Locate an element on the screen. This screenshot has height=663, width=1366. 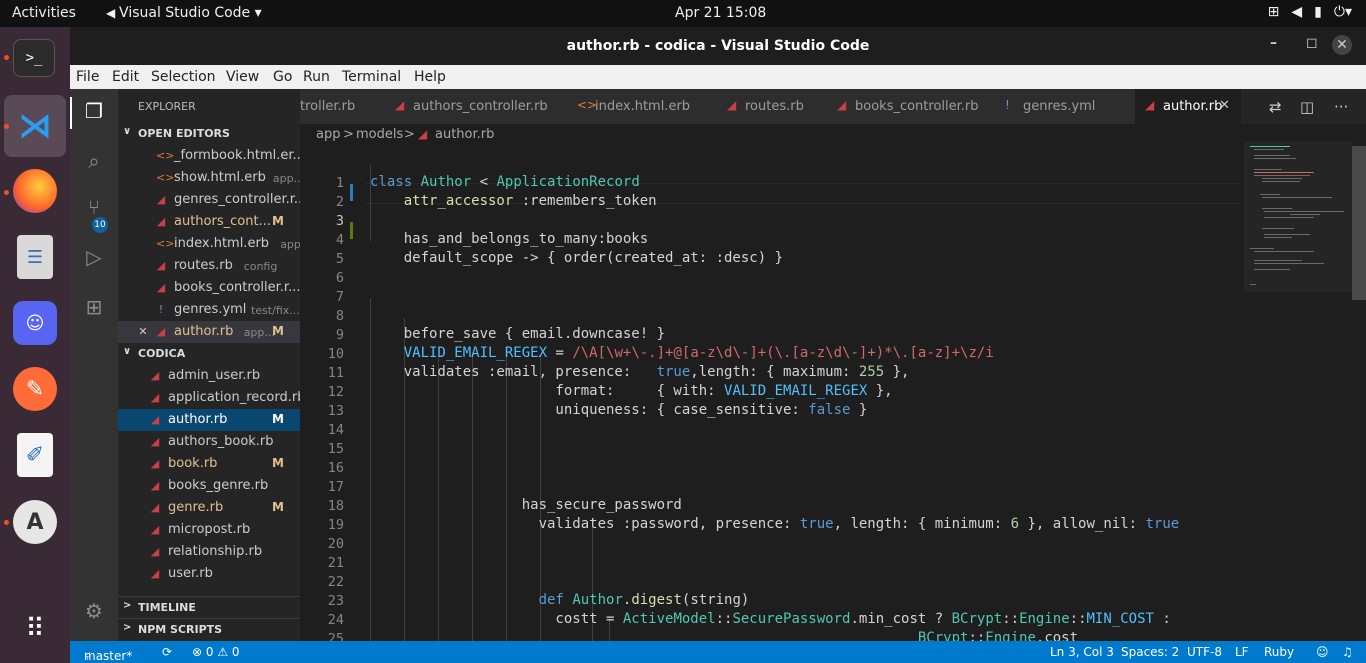
encoding-status: UTF-8 is located at coordinates (1204, 652).